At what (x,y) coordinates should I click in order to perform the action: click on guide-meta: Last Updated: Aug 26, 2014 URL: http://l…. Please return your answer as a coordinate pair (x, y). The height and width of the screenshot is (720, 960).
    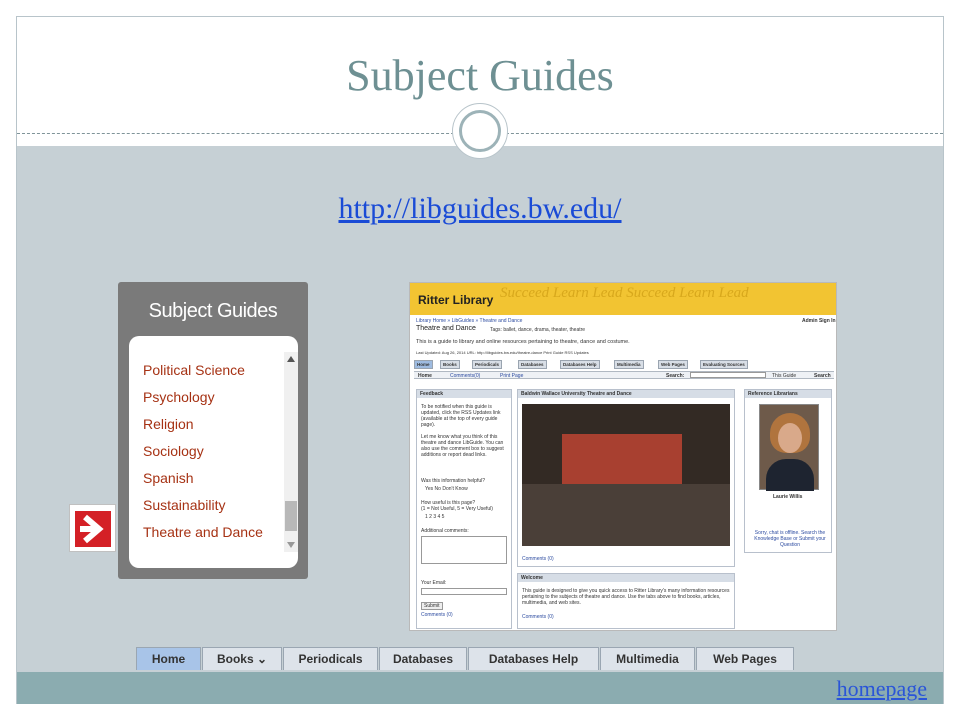
    Looking at the image, I should click on (502, 352).